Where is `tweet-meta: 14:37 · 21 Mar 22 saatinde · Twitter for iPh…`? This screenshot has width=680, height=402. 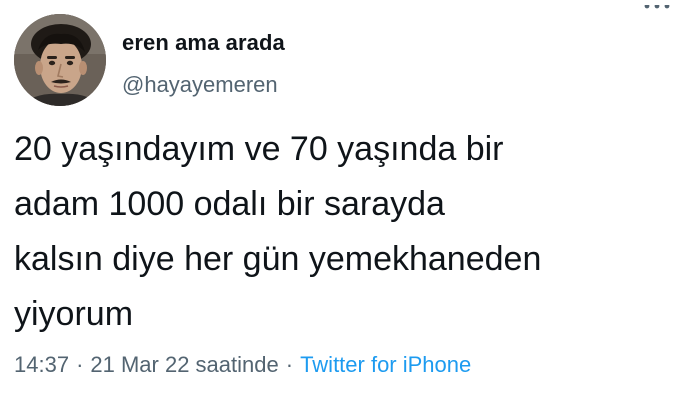 tweet-meta: 14:37 · 21 Mar 22 saatinde · Twitter for iPh… is located at coordinates (242, 365).